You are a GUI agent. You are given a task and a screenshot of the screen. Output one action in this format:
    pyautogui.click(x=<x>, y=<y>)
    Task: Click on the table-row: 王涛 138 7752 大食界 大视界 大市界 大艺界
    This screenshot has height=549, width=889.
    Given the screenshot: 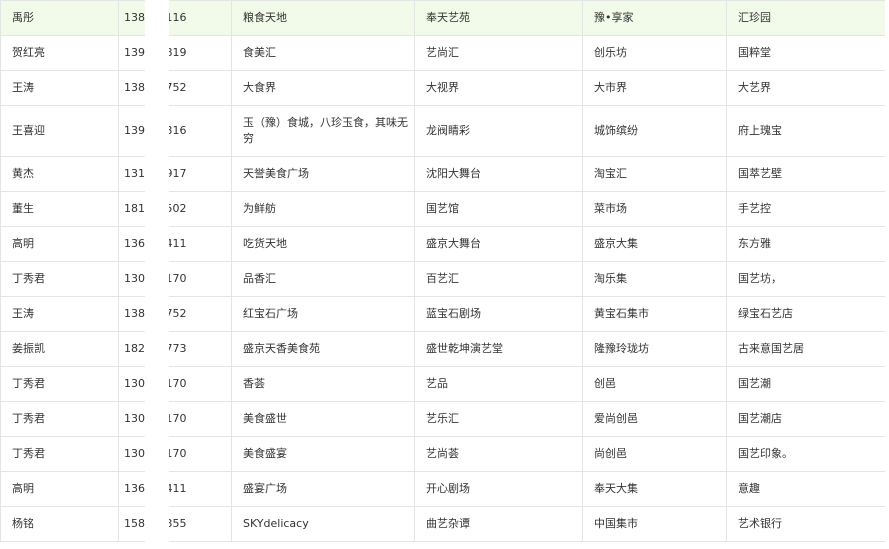 What is the action you would take?
    pyautogui.click(x=444, y=88)
    